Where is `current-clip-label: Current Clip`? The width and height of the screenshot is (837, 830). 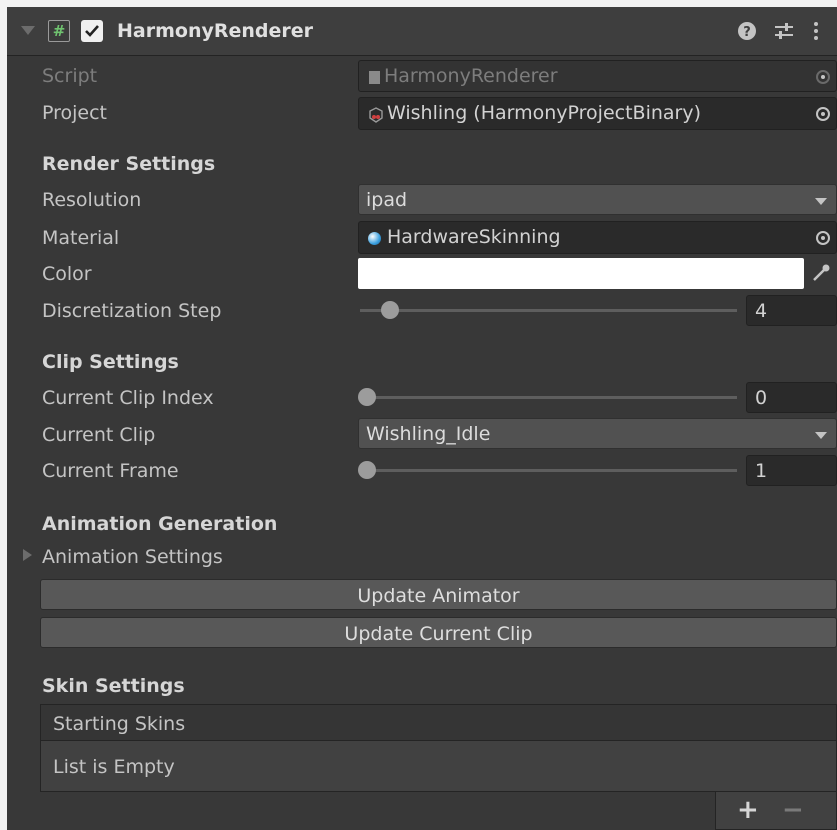 current-clip-label: Current Clip is located at coordinates (99, 435).